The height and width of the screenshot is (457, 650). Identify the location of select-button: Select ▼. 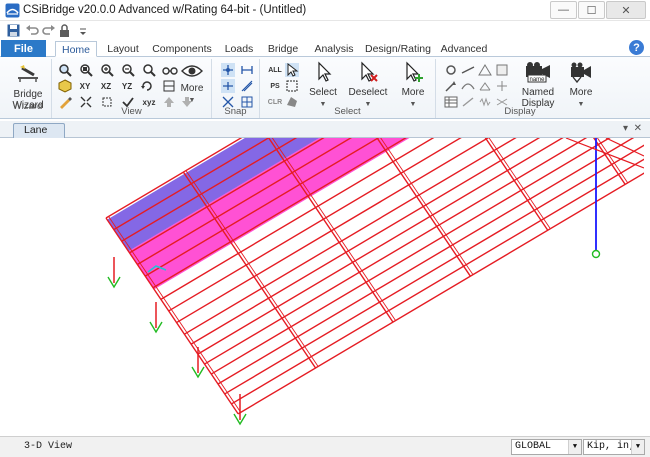
(323, 85).